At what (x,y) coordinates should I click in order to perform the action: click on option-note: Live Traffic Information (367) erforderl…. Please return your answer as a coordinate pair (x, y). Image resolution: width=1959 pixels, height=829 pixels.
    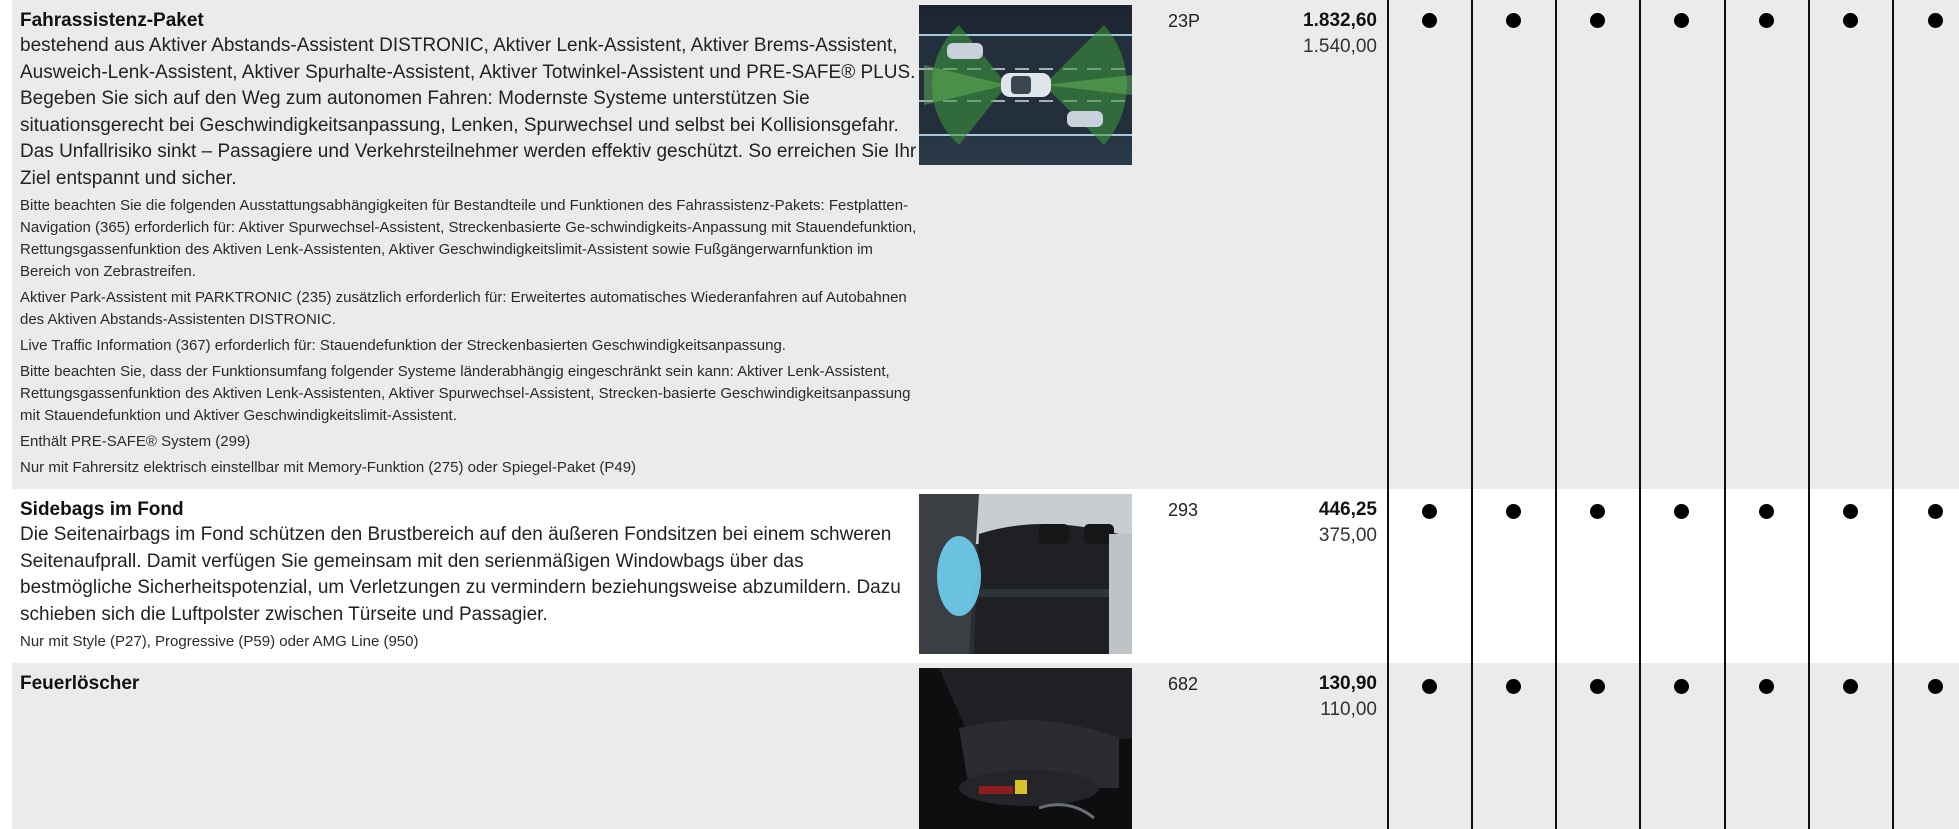
    Looking at the image, I should click on (403, 345).